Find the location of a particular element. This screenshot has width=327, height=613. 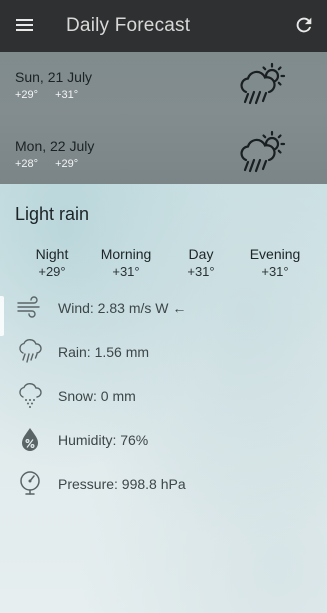

period-label: Morning is located at coordinates (126, 254).